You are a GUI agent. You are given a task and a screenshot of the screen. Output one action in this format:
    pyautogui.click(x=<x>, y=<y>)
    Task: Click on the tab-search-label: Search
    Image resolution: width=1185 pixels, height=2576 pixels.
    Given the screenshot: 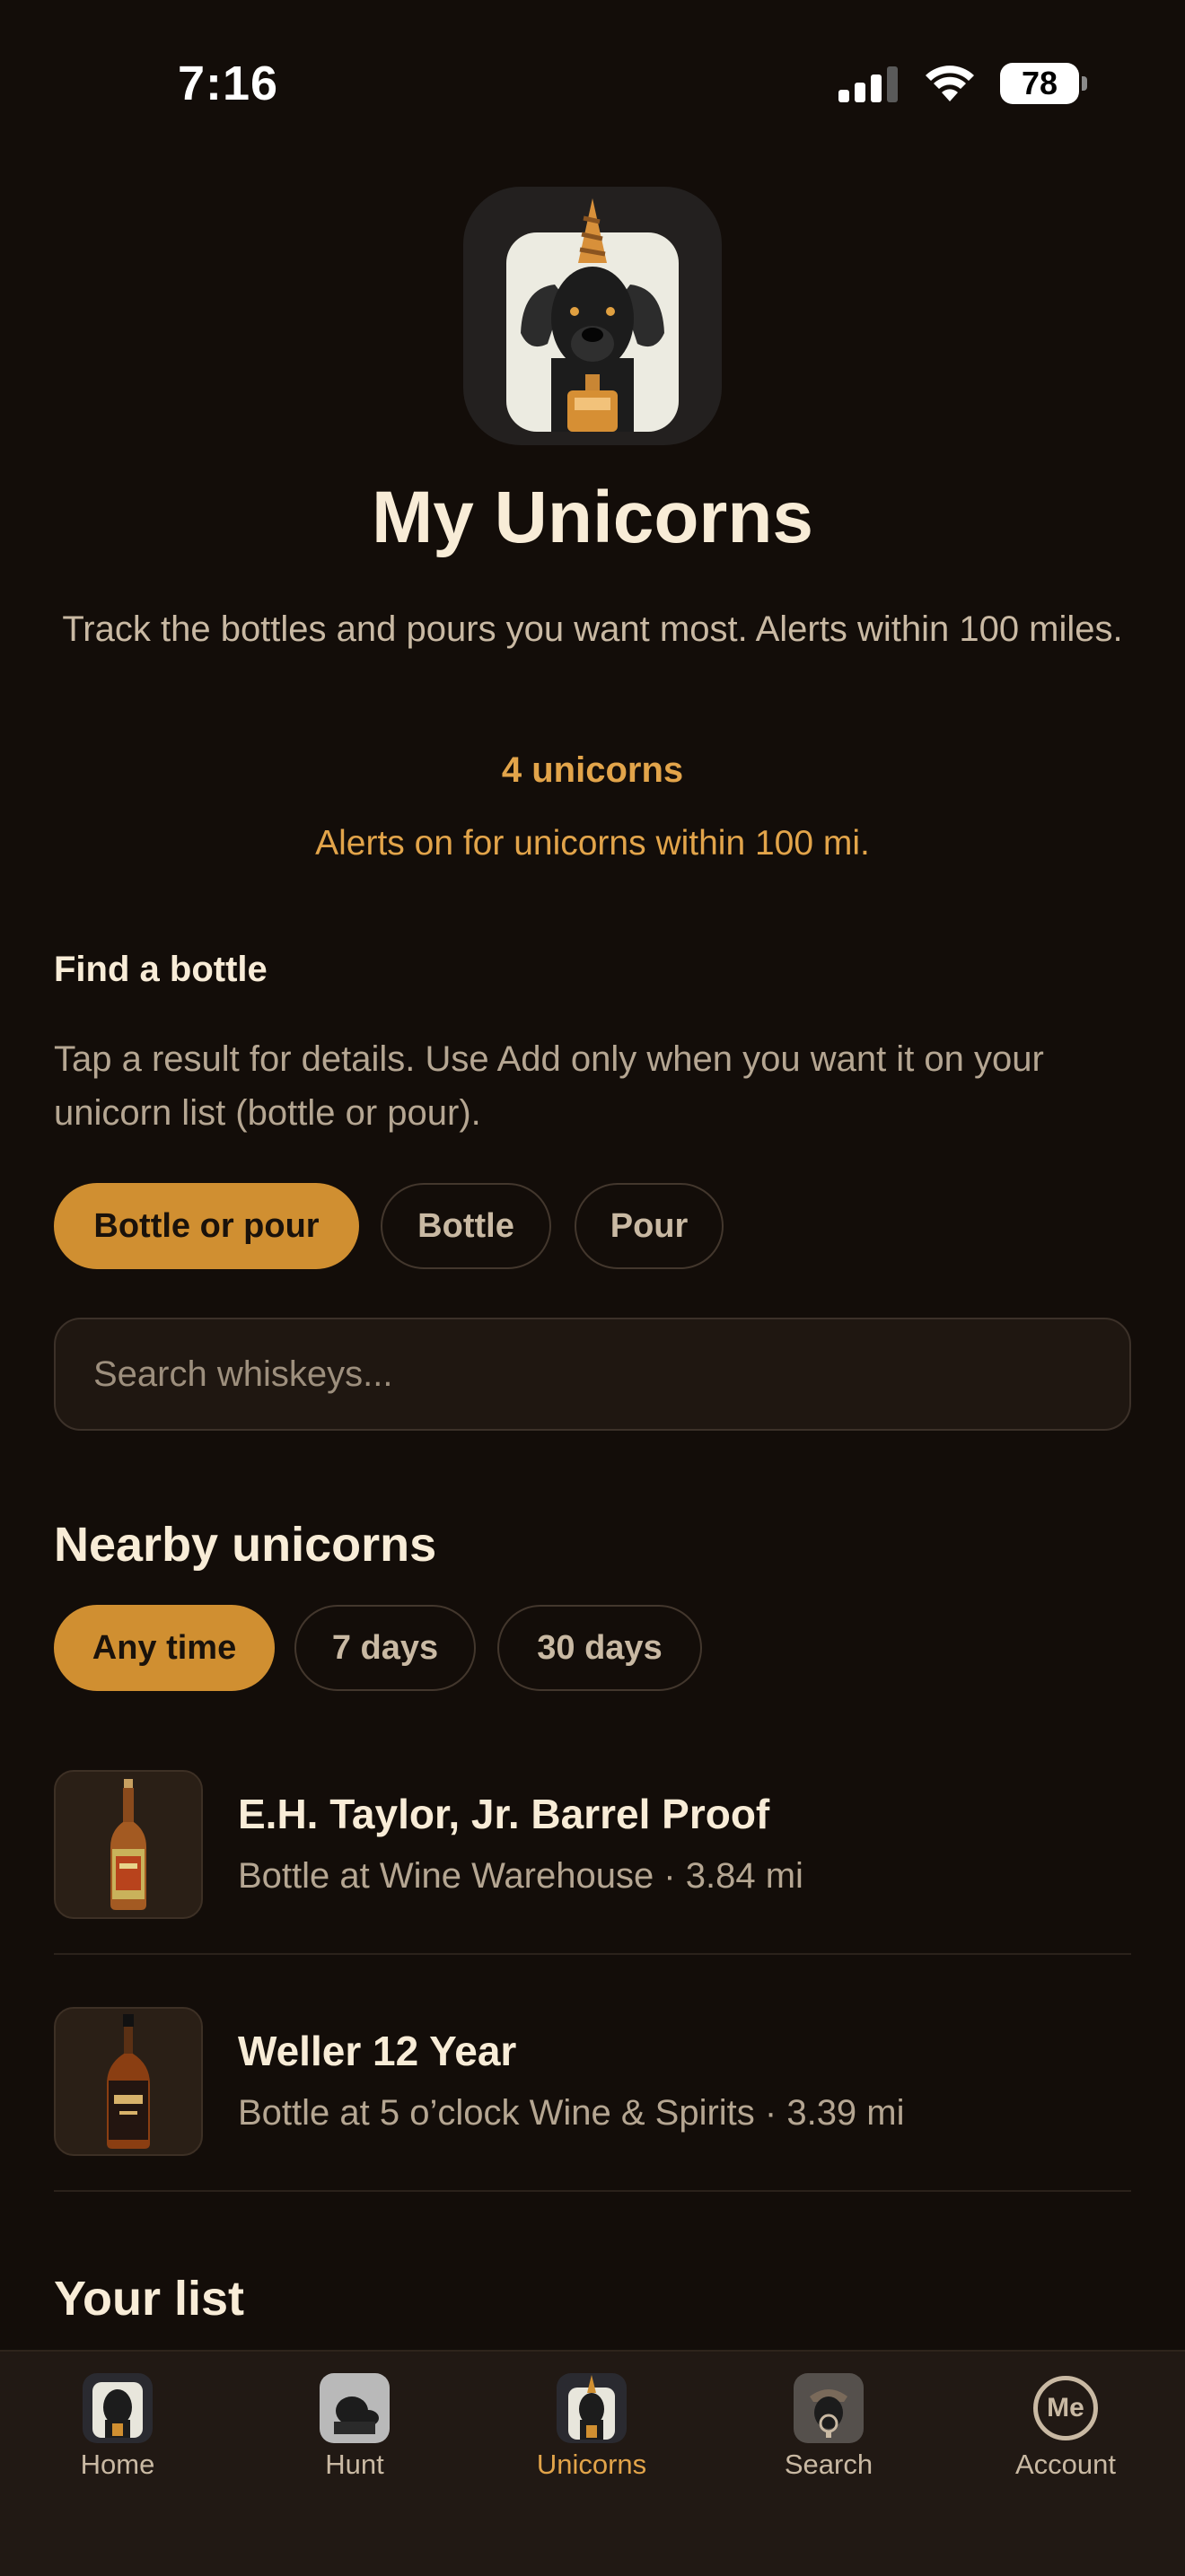 What is the action you would take?
    pyautogui.click(x=828, y=2464)
    